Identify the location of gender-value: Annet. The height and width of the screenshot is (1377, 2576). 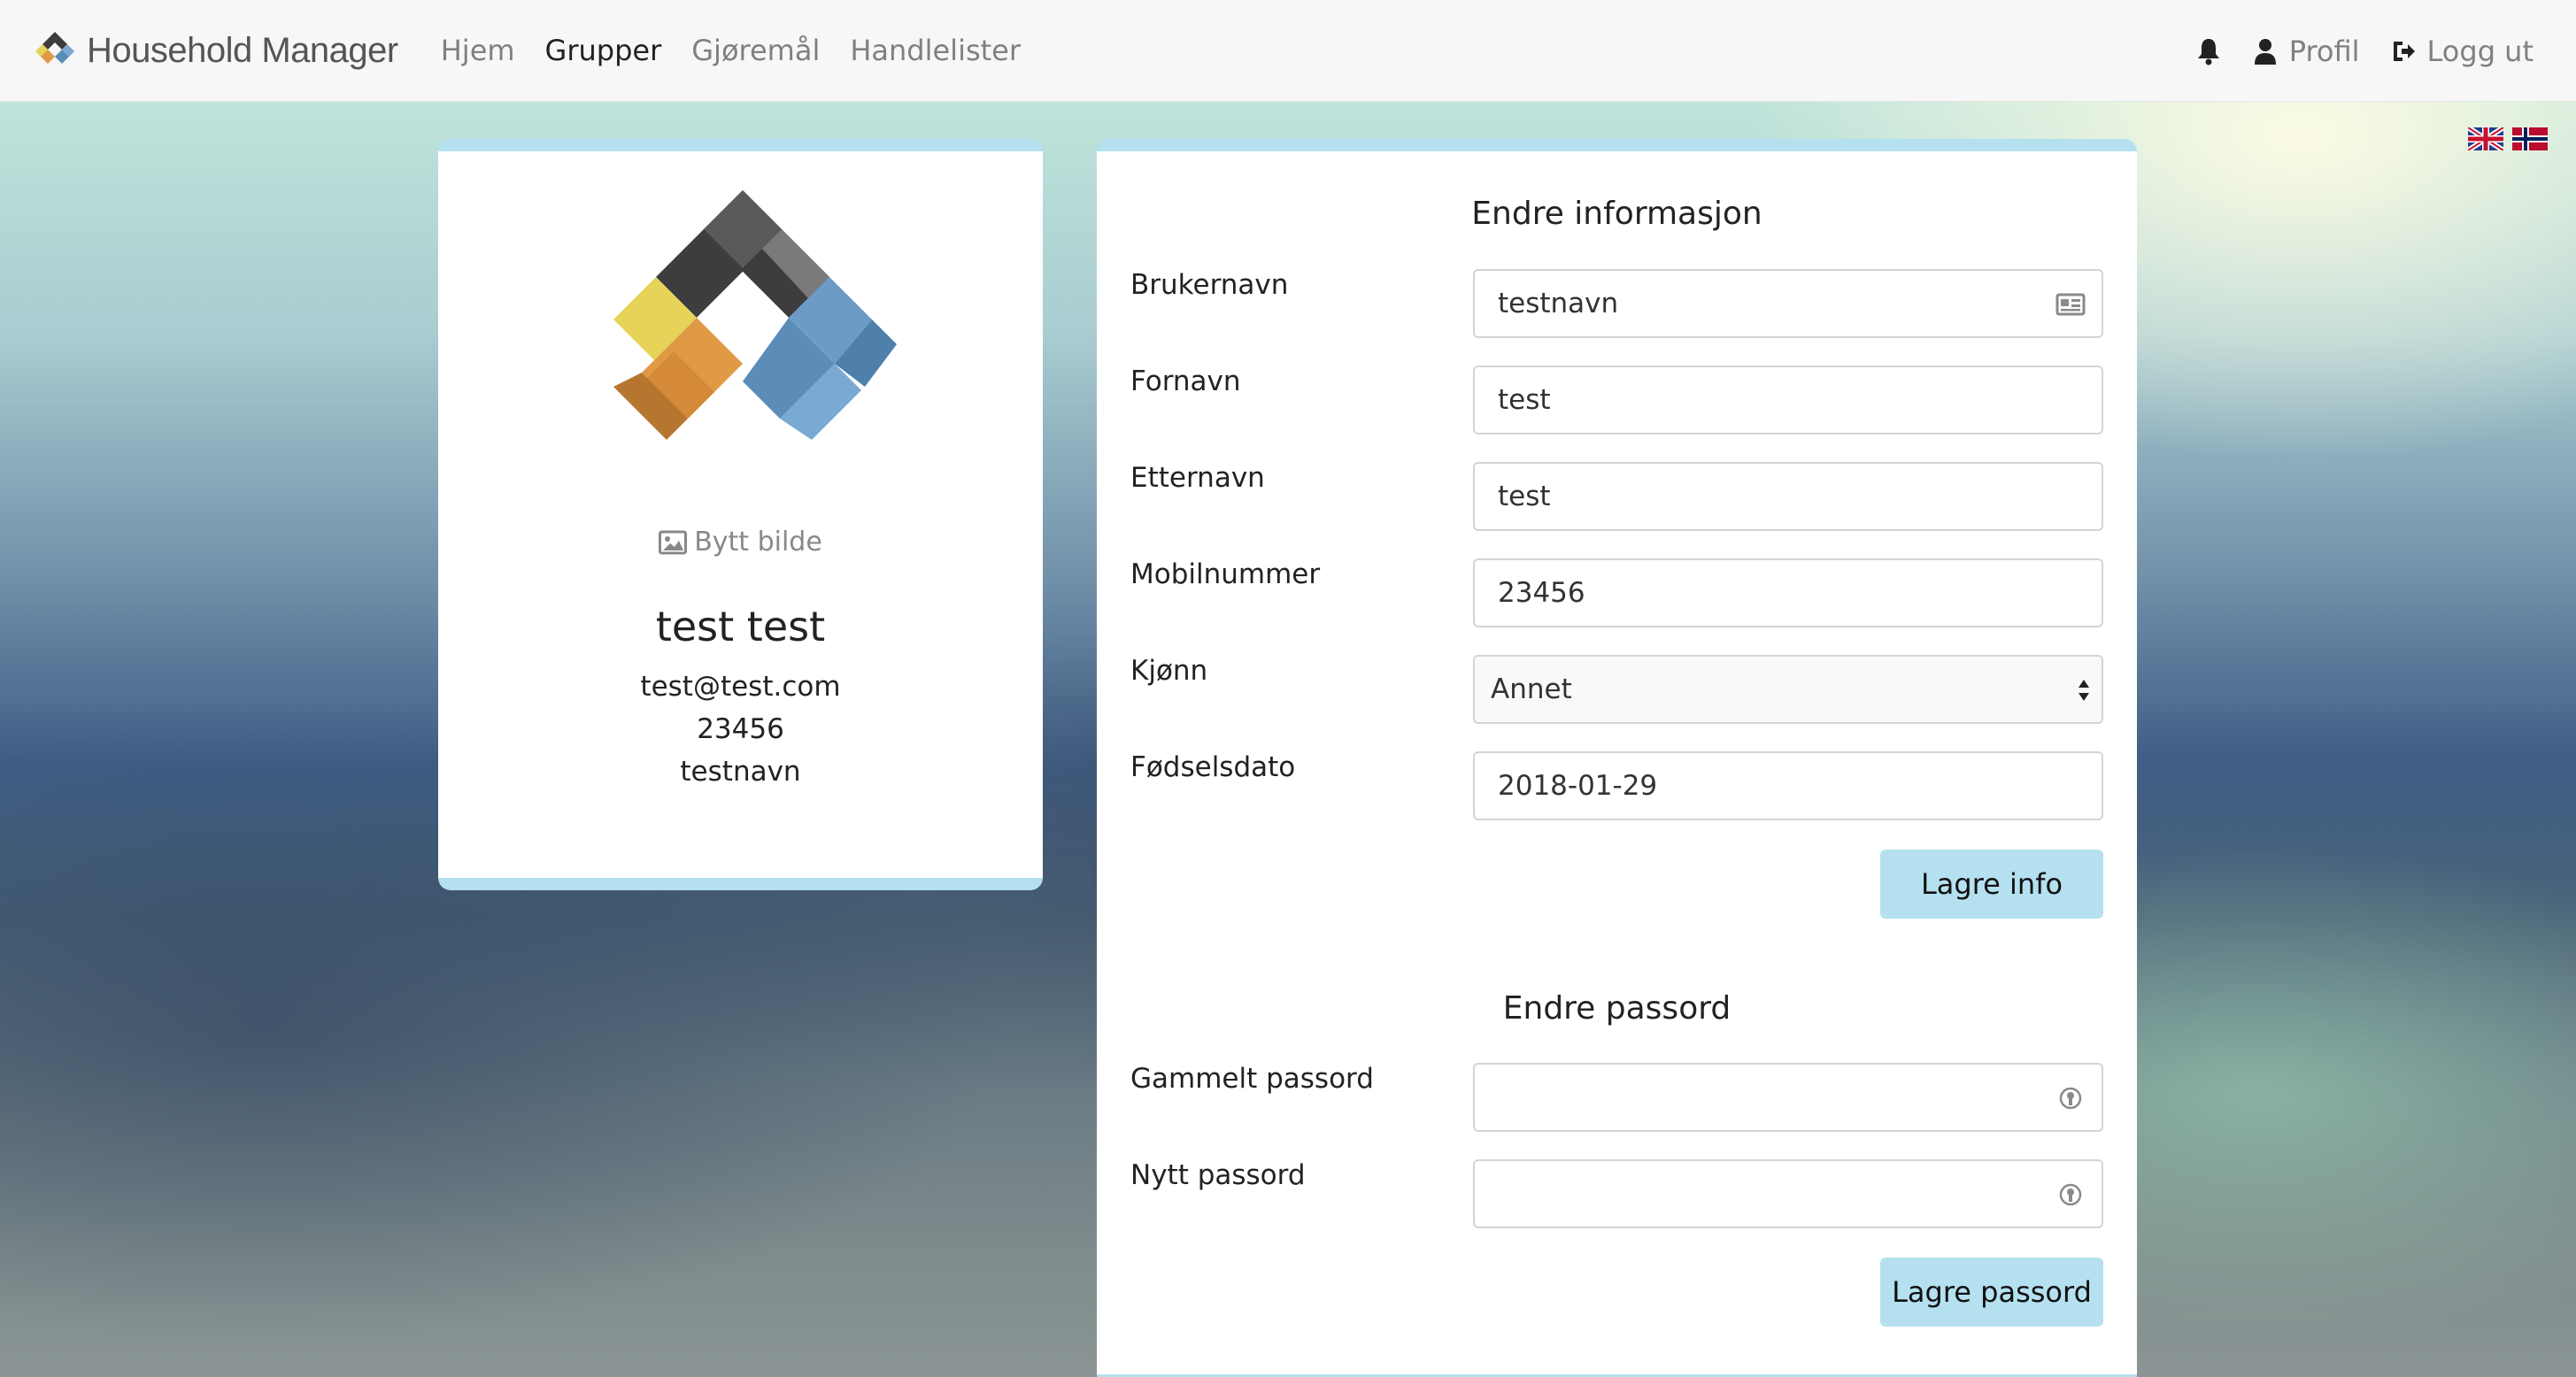
(1531, 689).